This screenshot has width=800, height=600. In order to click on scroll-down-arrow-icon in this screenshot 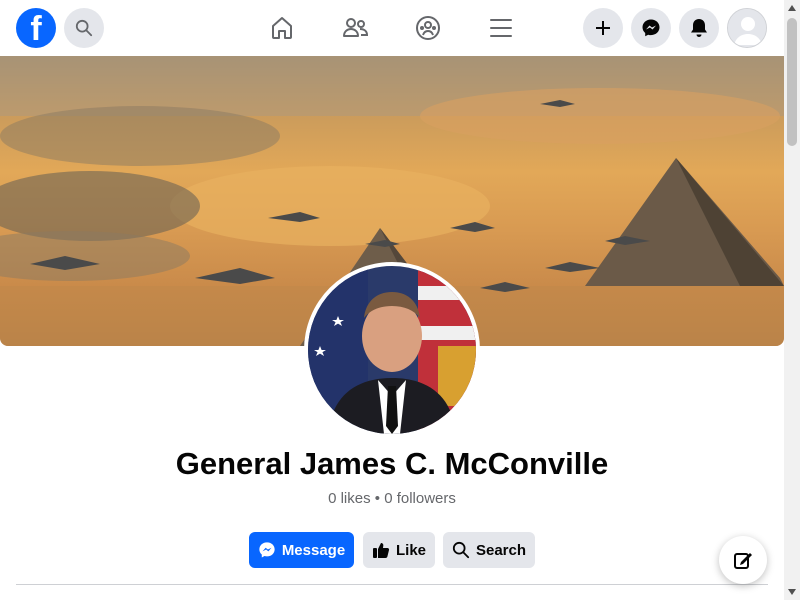, I will do `click(792, 592)`.